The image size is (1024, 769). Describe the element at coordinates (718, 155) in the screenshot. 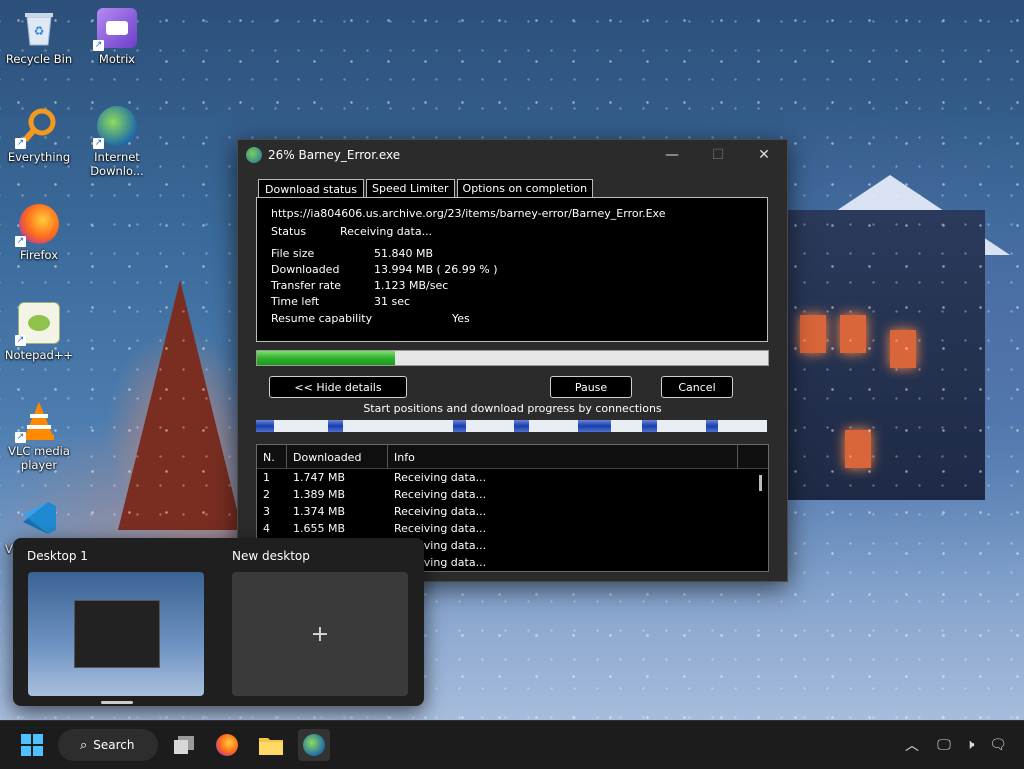

I see `maximize-button: ☐` at that location.